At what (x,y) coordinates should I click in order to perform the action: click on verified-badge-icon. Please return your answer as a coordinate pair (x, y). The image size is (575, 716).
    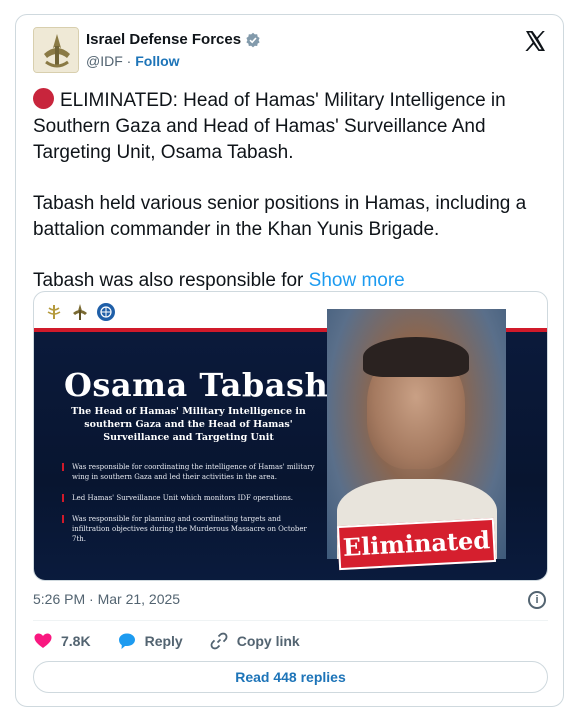
    Looking at the image, I should click on (253, 39).